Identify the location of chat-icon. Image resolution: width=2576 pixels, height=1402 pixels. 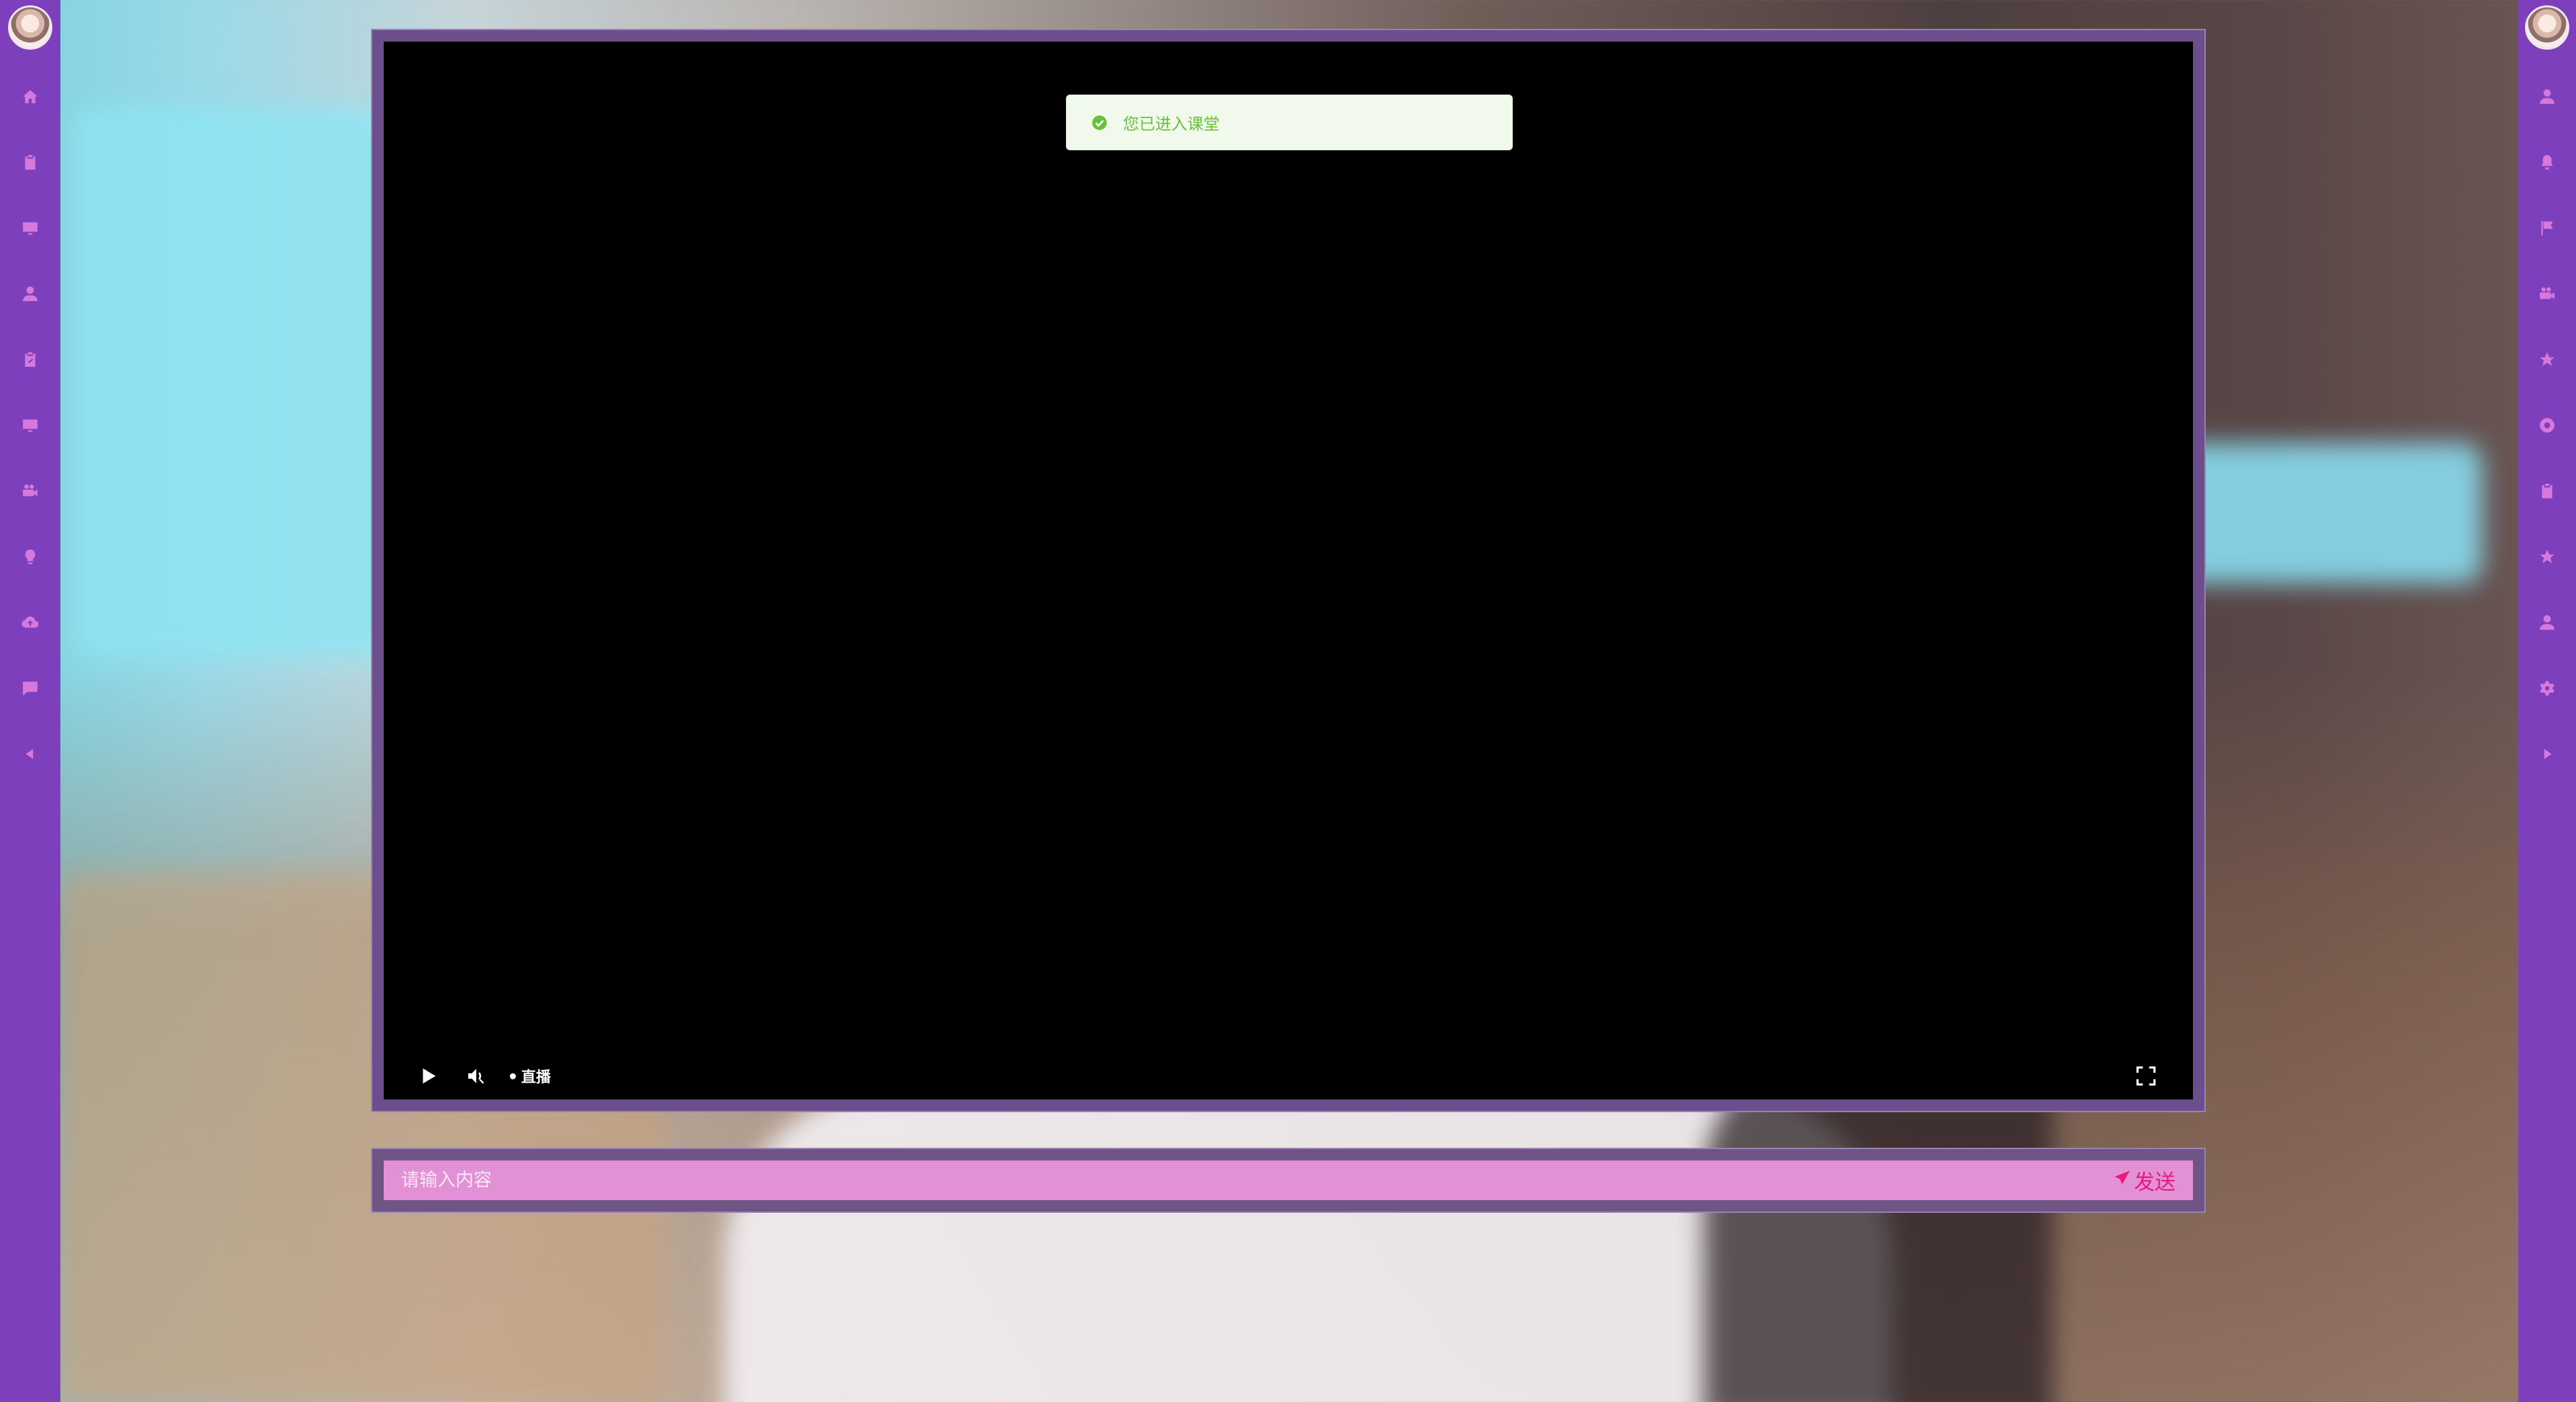
(30, 688).